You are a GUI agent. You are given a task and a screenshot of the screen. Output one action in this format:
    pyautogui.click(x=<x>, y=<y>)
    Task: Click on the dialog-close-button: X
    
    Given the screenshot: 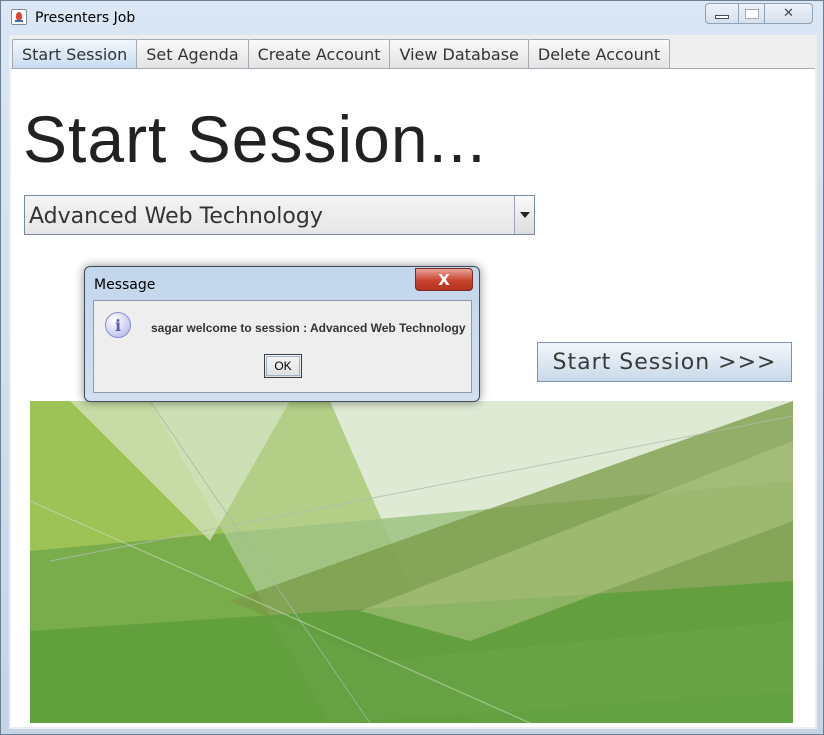 What is the action you would take?
    pyautogui.click(x=444, y=279)
    